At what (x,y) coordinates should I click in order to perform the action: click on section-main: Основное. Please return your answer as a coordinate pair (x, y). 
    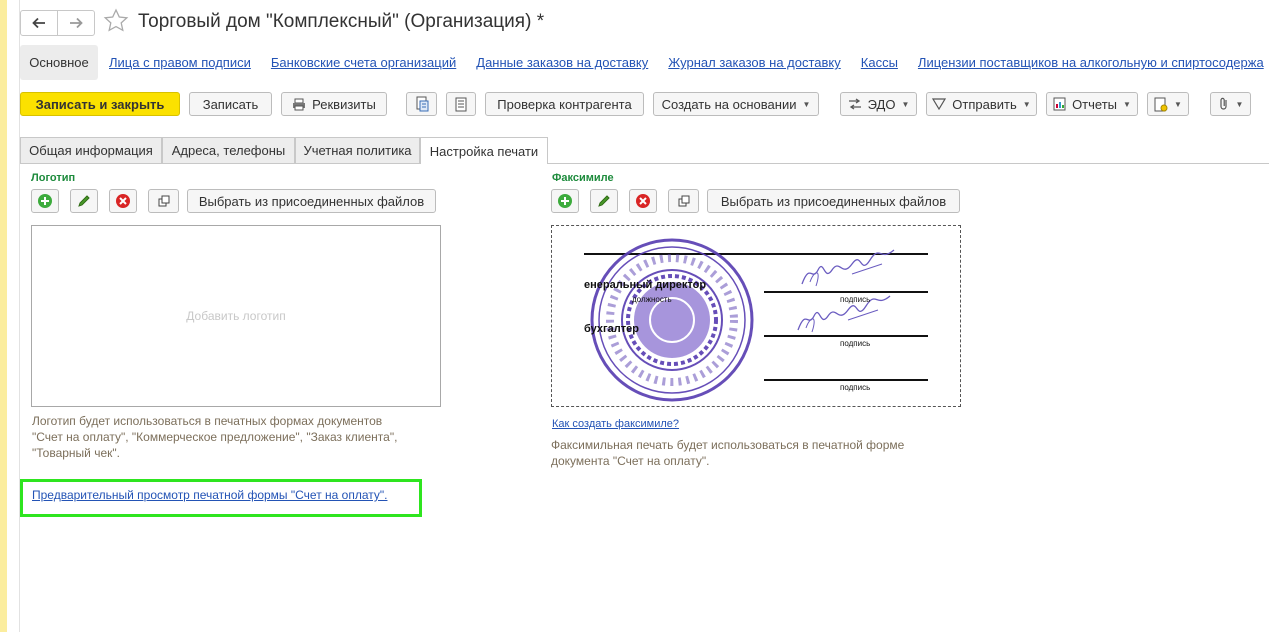
    Looking at the image, I should click on (59, 62).